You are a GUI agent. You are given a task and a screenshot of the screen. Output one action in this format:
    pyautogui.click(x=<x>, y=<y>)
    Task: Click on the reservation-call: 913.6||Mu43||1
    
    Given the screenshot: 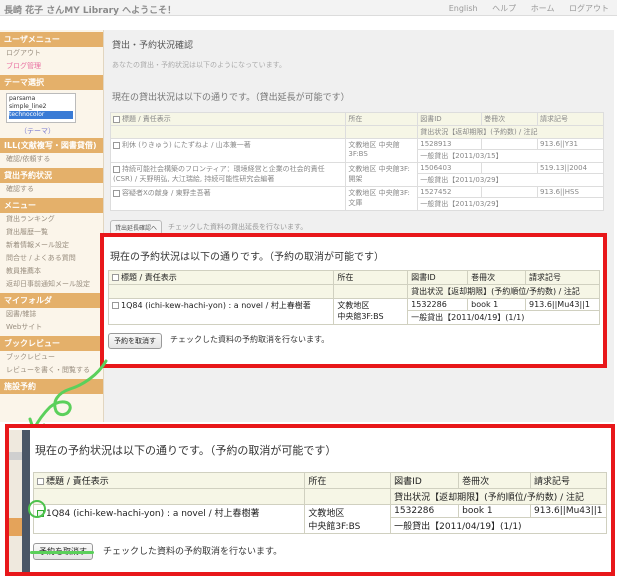 What is the action you would take?
    pyautogui.click(x=562, y=304)
    